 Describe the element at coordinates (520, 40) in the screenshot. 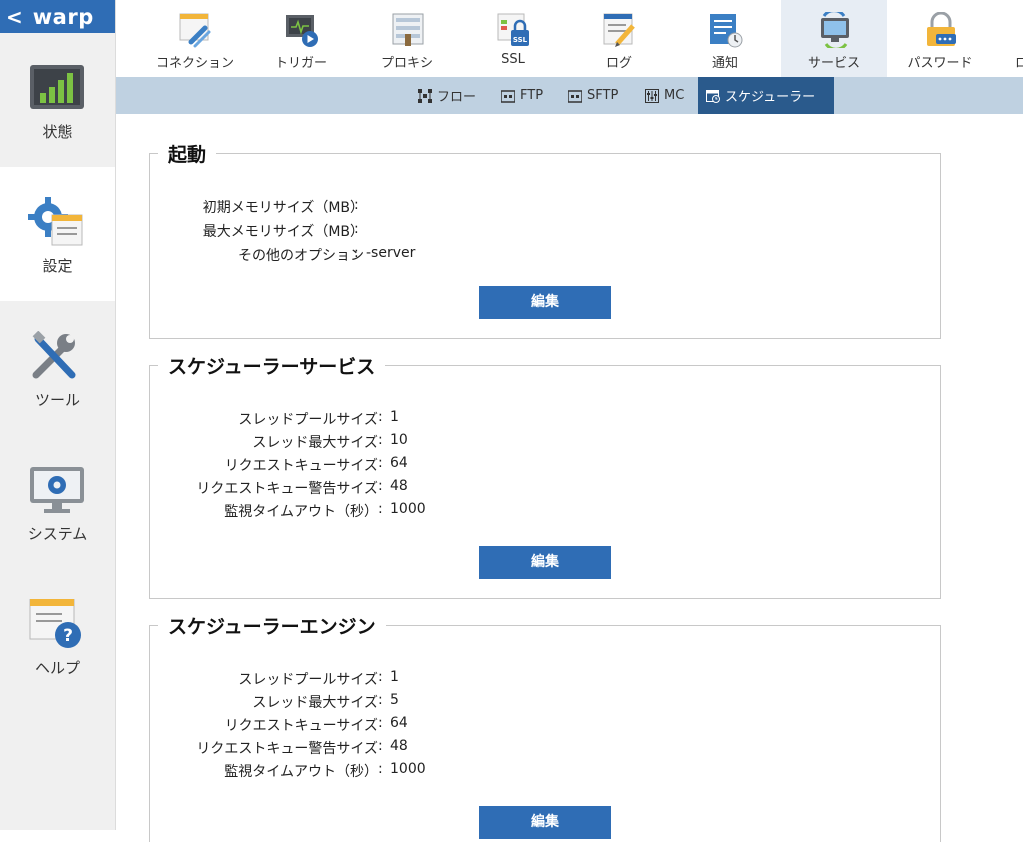

I see `svg-text: SSL` at that location.